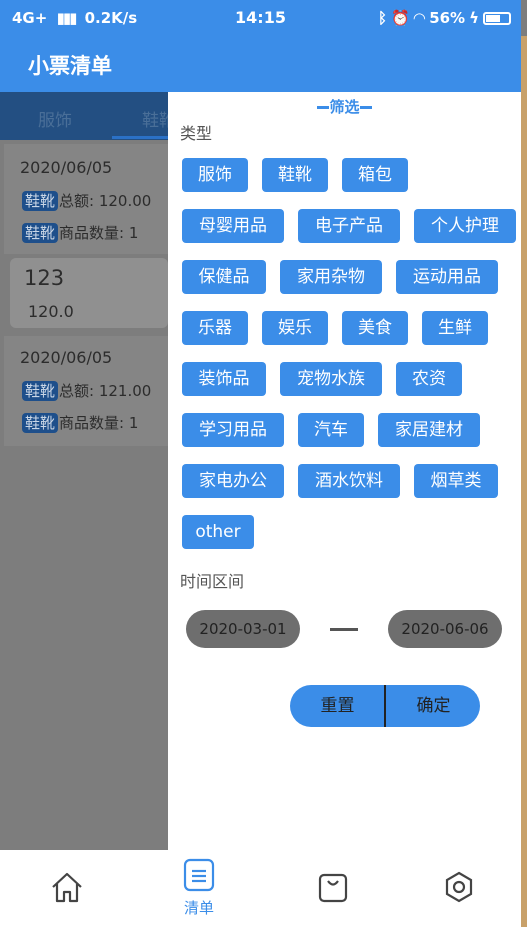  What do you see at coordinates (70, 66) in the screenshot?
I see `page-title: 小票清单` at bounding box center [70, 66].